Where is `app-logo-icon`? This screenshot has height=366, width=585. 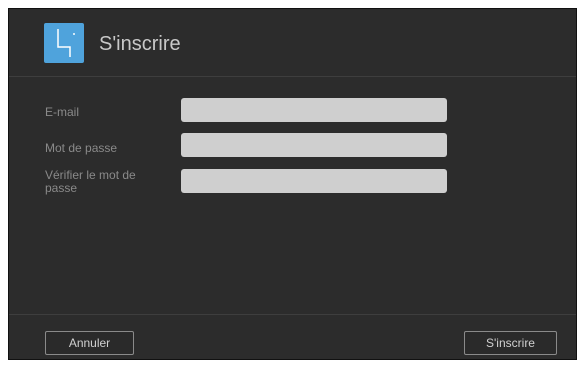
app-logo-icon is located at coordinates (64, 43).